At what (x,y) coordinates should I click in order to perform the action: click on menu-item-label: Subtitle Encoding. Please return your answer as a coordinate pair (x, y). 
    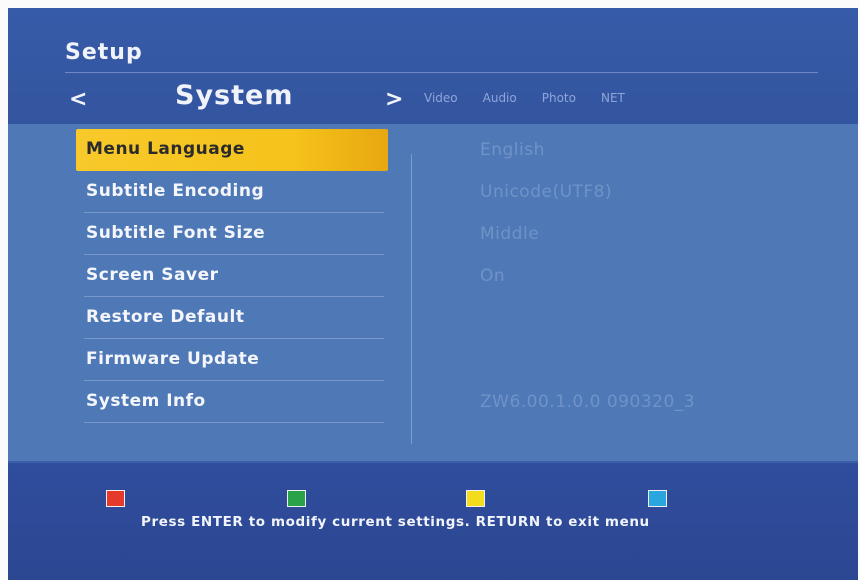
    Looking at the image, I should click on (175, 191).